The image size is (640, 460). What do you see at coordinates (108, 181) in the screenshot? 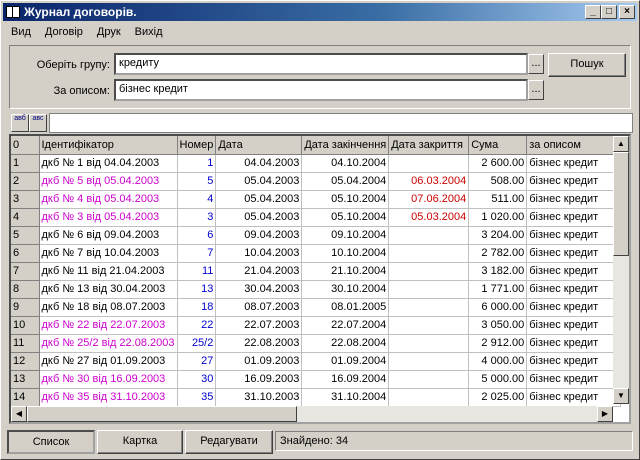
I see `cell-id: дкб № 5 від 05.04.2003` at bounding box center [108, 181].